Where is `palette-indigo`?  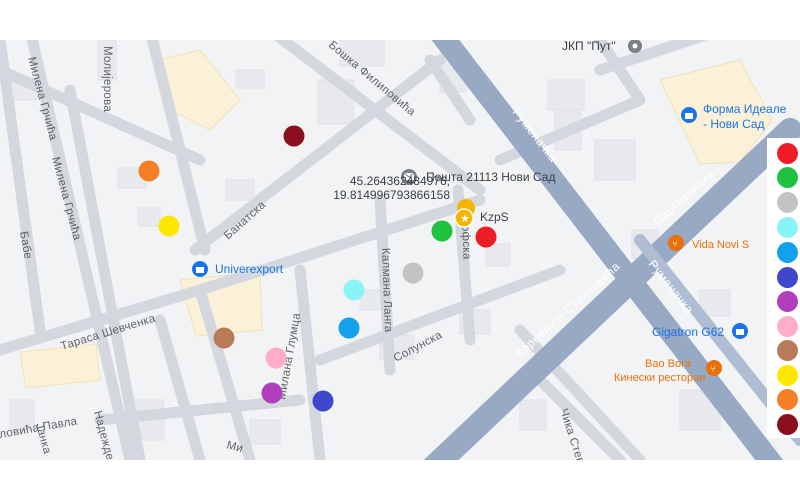 palette-indigo is located at coordinates (787, 277).